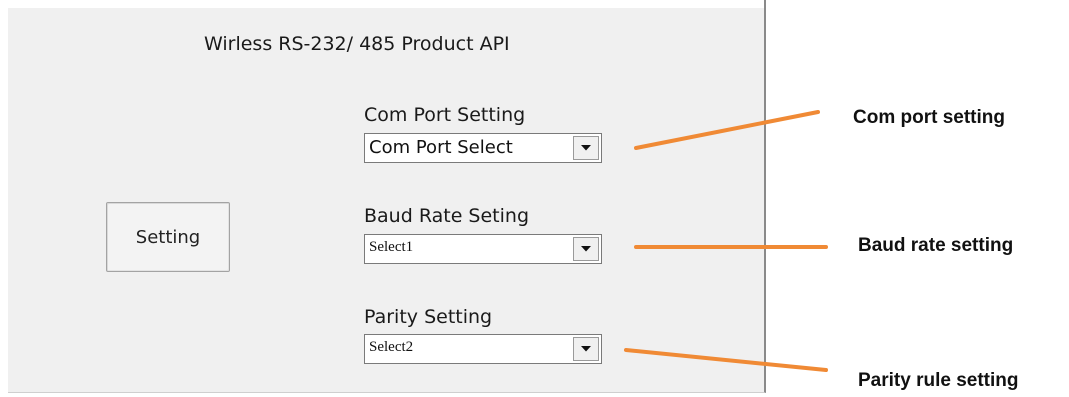 The width and height of the screenshot is (1069, 397). What do you see at coordinates (726, 360) in the screenshot?
I see `parity-callout-line` at bounding box center [726, 360].